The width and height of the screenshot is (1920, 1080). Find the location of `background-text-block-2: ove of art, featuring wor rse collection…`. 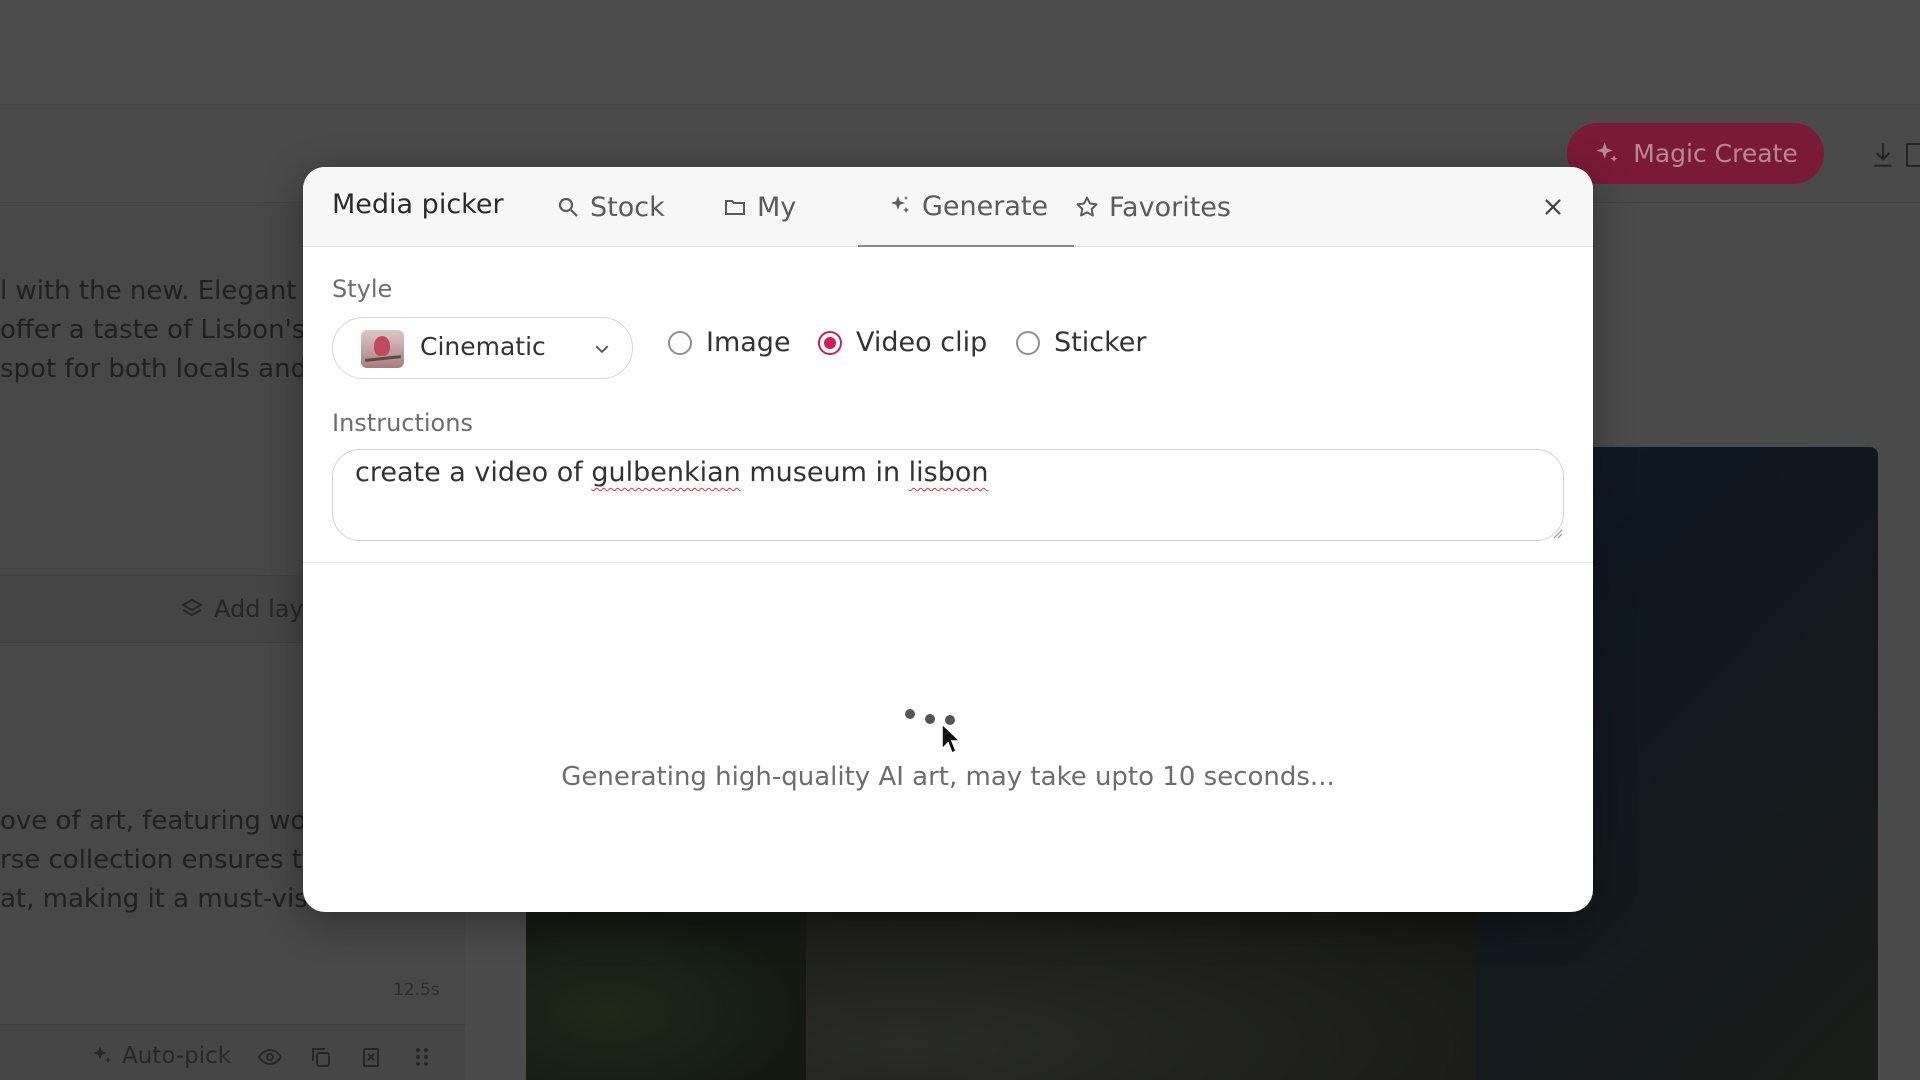

background-text-block-2: ove of art, featuring wor rse collection… is located at coordinates (159, 860).